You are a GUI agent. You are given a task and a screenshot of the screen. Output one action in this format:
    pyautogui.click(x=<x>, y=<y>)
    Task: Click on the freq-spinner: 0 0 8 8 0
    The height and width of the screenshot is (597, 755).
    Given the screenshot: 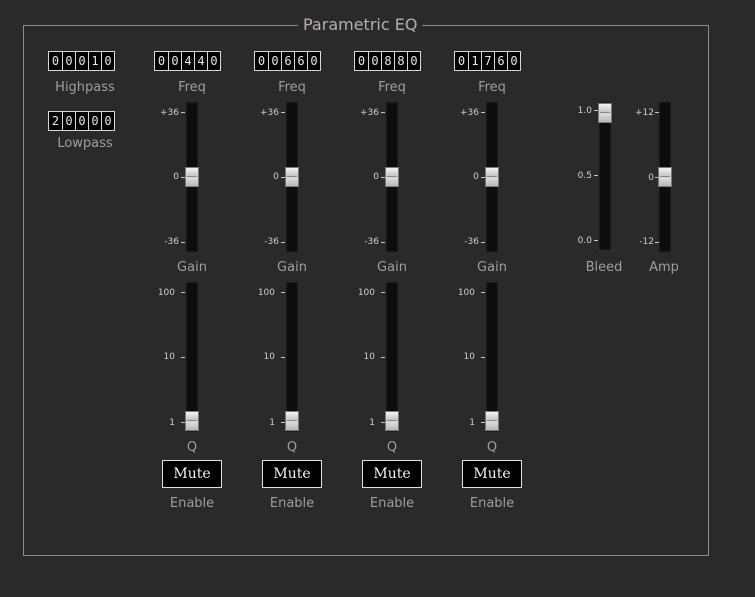 What is the action you would take?
    pyautogui.click(x=387, y=61)
    